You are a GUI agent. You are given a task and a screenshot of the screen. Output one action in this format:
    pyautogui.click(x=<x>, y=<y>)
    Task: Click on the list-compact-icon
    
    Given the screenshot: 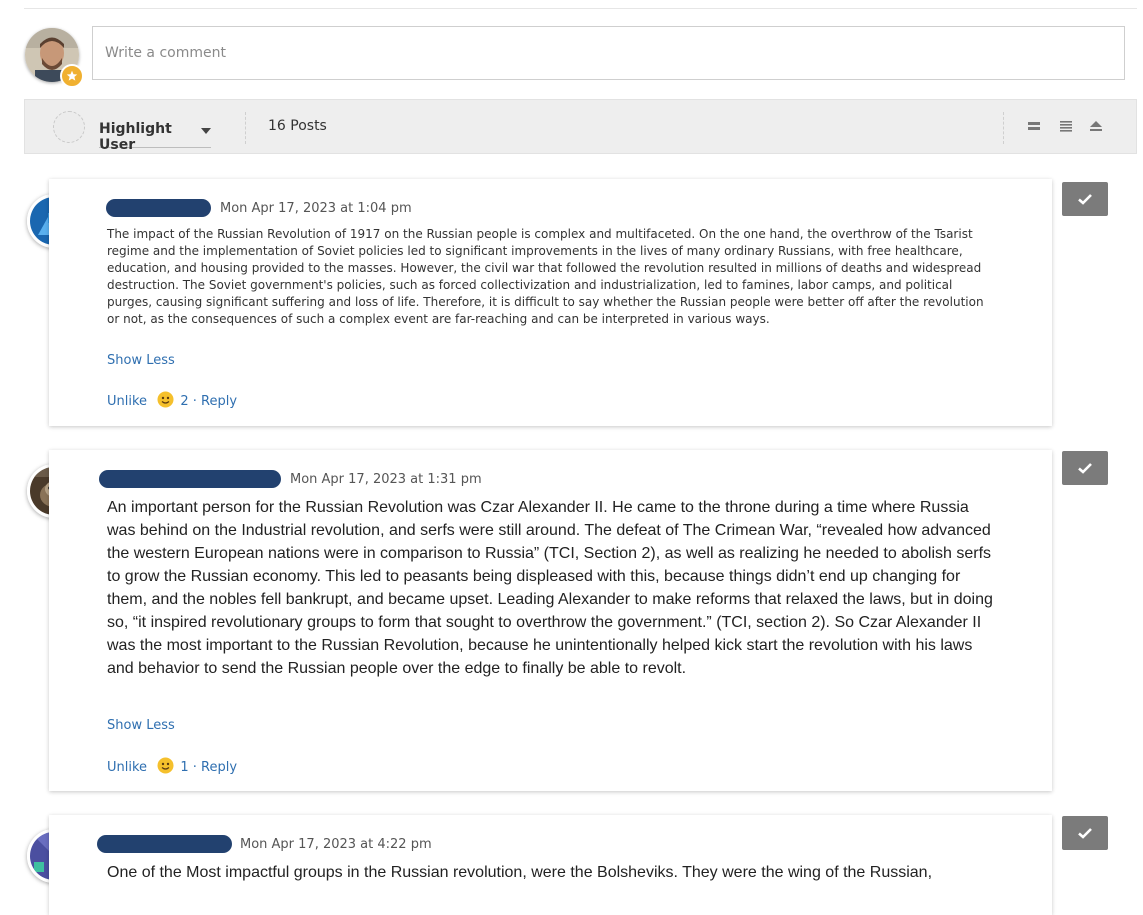 What is the action you would take?
    pyautogui.click(x=1034, y=126)
    